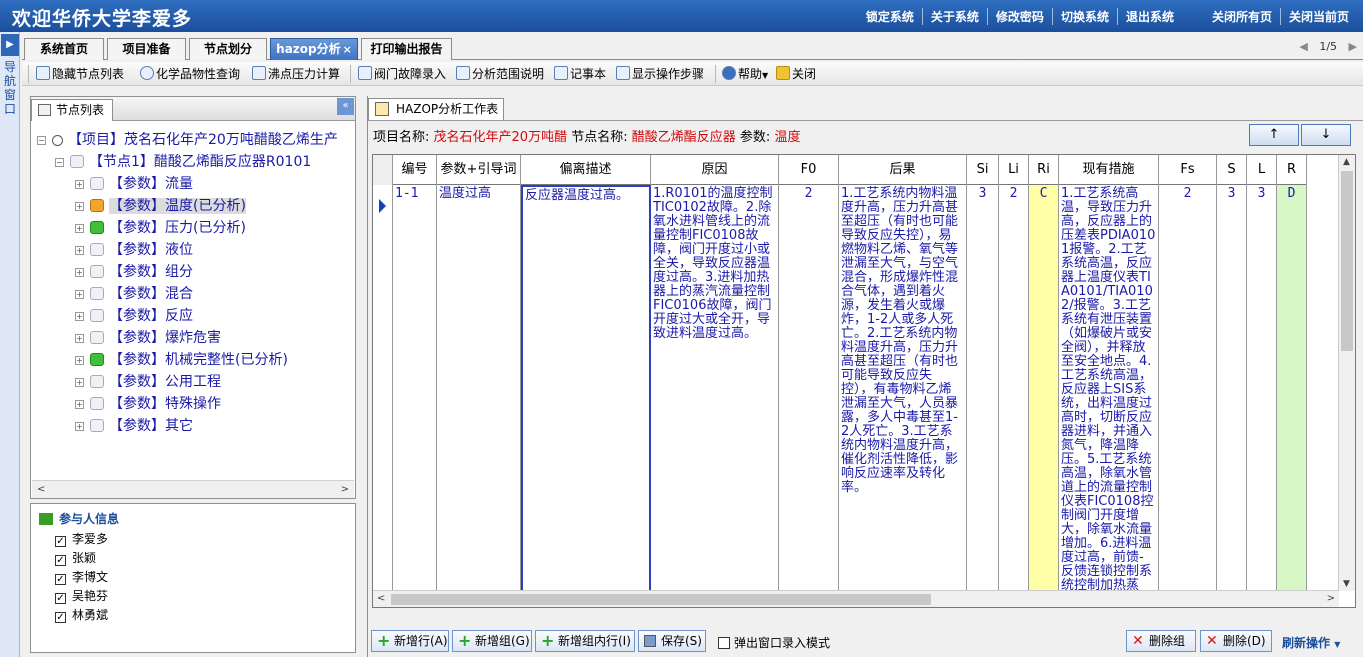 This screenshot has height=657, width=1363. Describe the element at coordinates (347, 49) in the screenshot. I see `tab-close-icon: ×` at that location.